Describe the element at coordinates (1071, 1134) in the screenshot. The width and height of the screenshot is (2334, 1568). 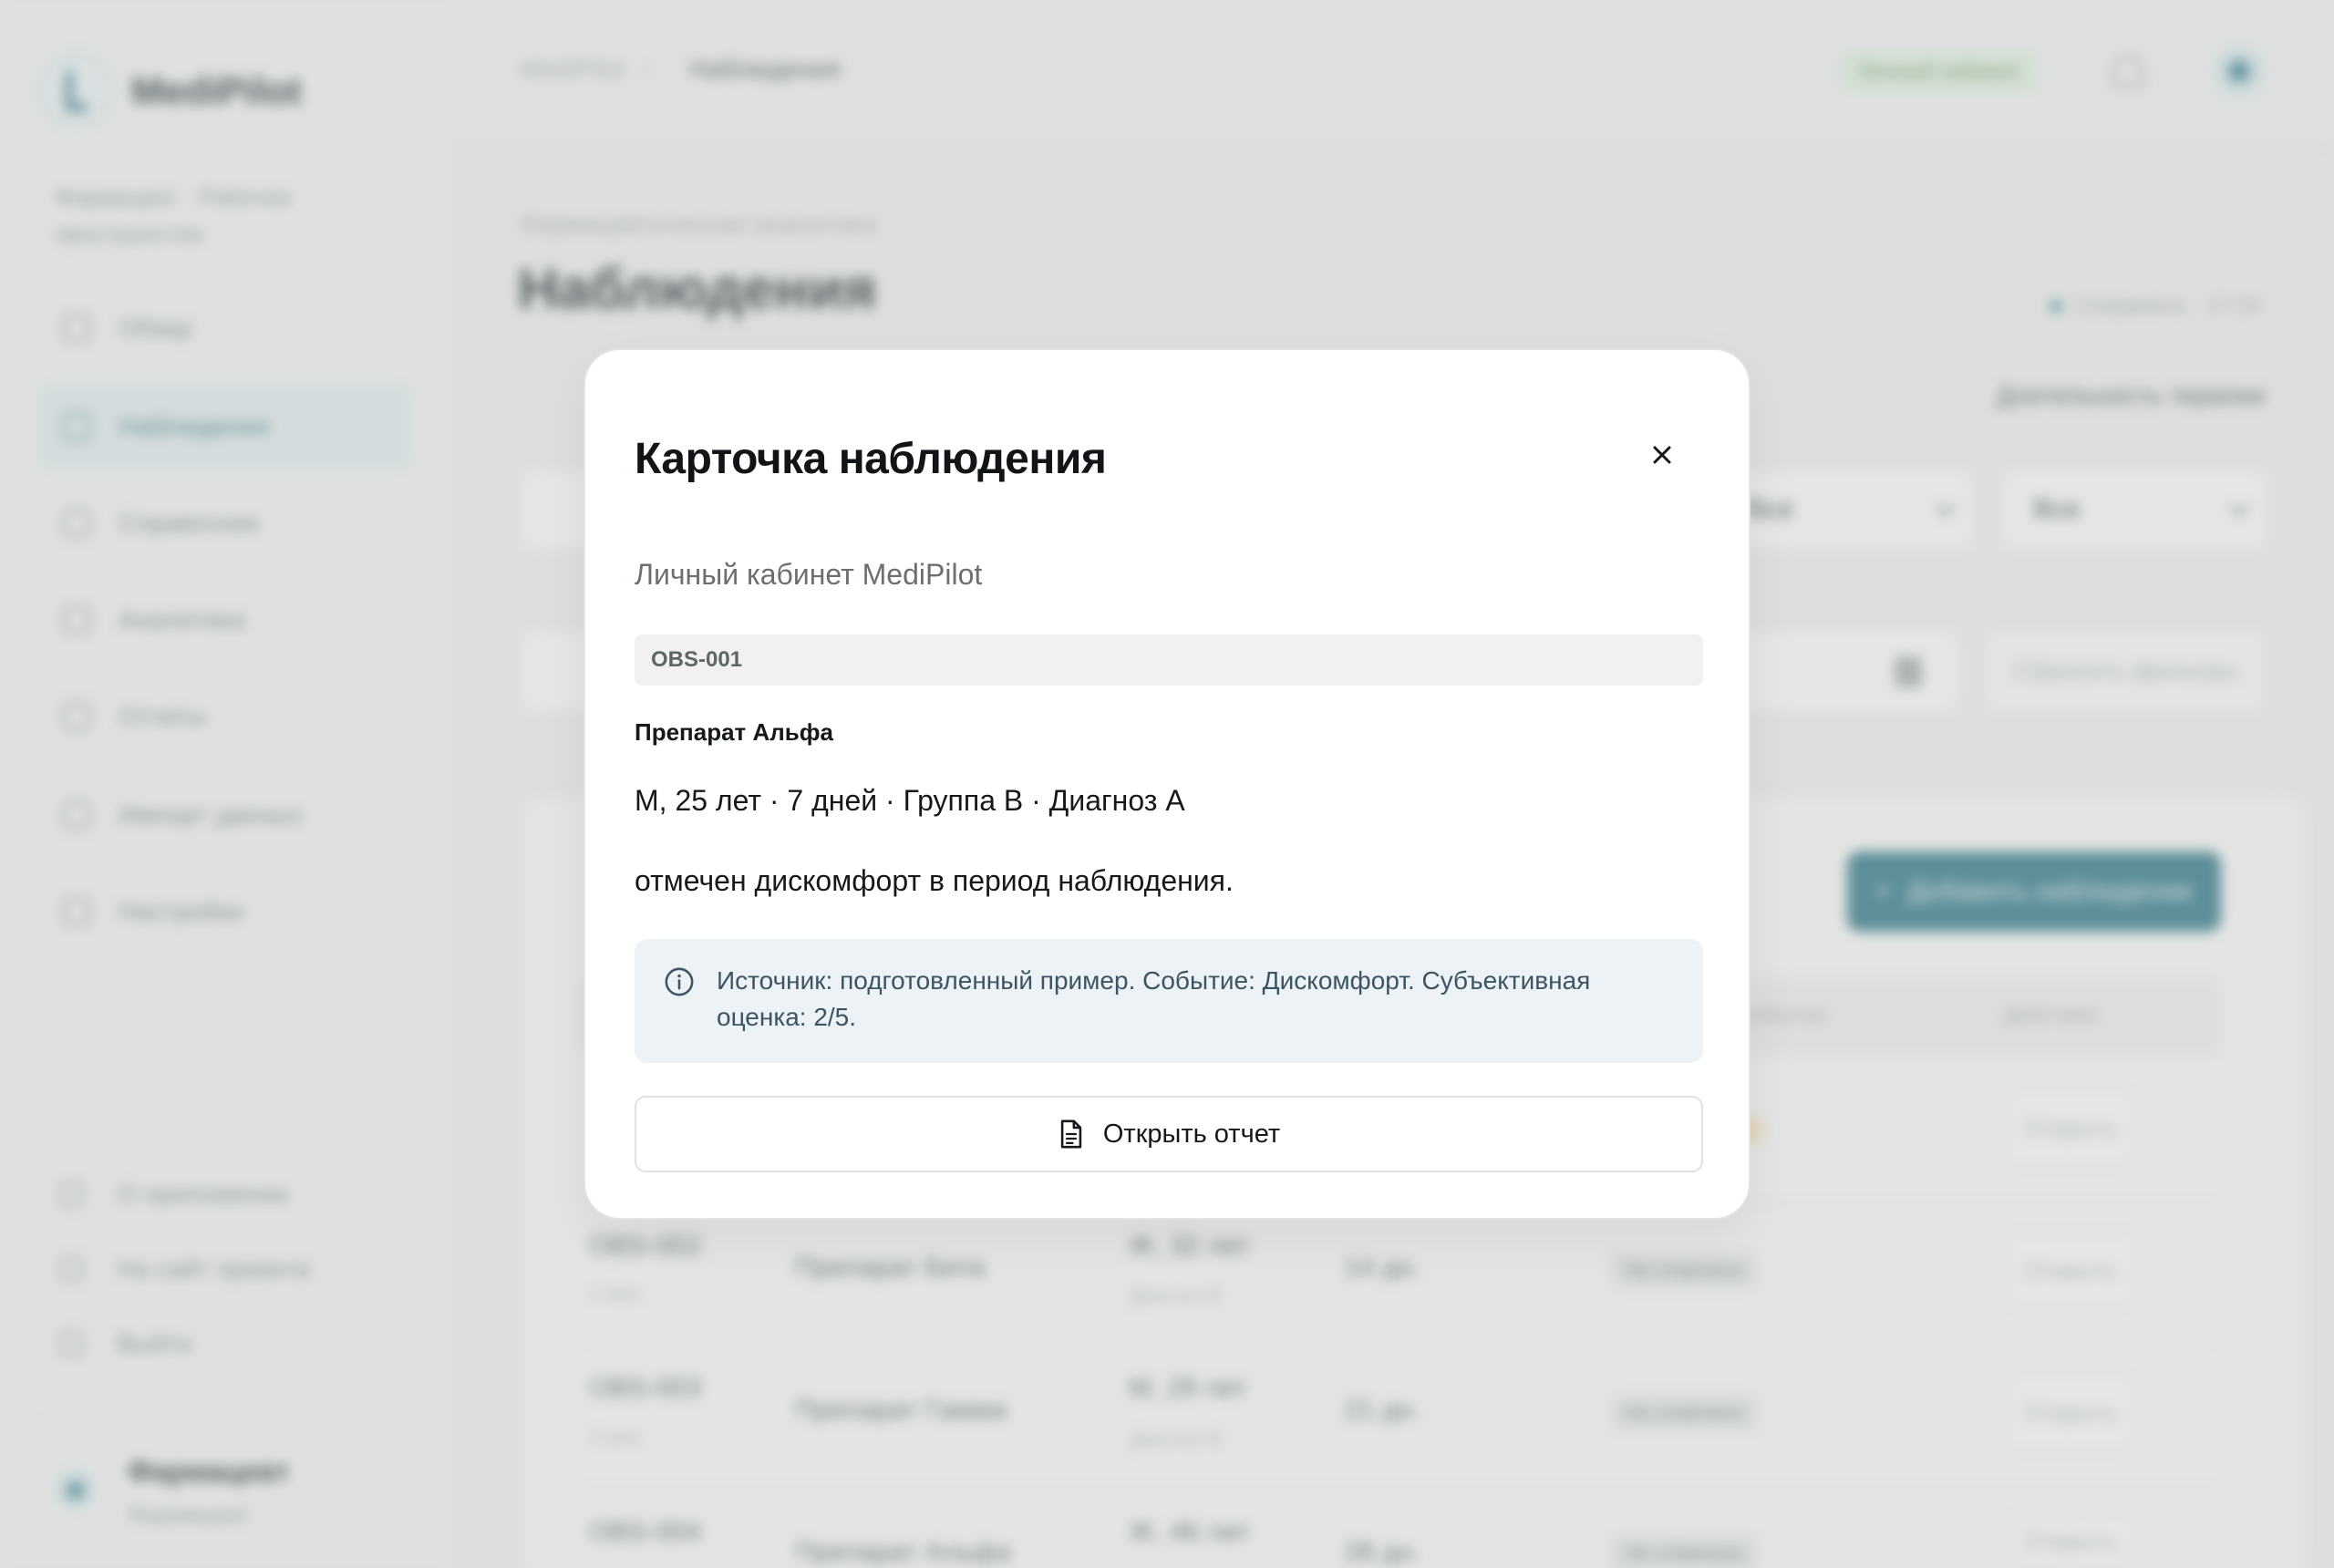
I see `document-icon` at that location.